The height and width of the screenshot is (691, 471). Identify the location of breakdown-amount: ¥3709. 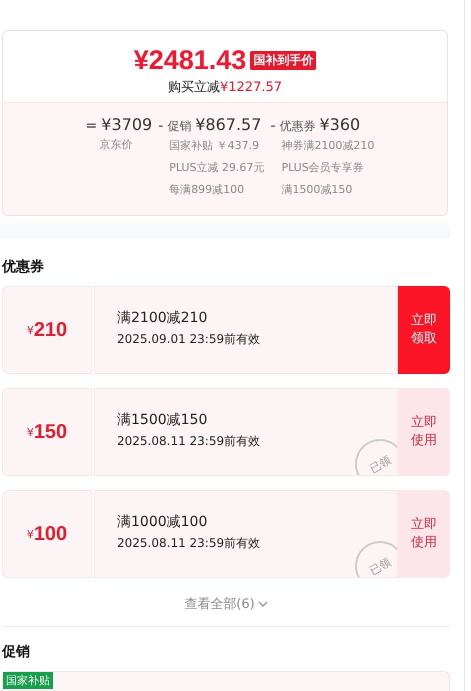
(126, 124).